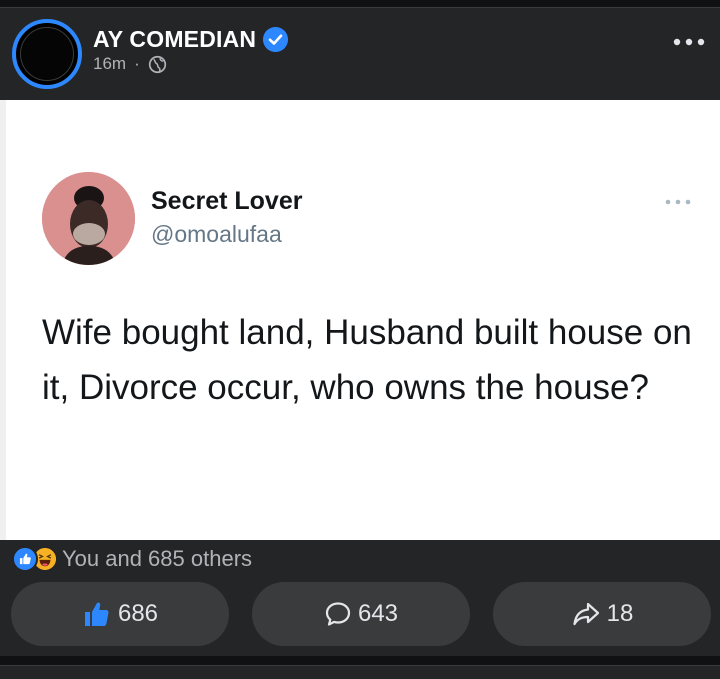  What do you see at coordinates (360, 4) in the screenshot?
I see `top-divider` at bounding box center [360, 4].